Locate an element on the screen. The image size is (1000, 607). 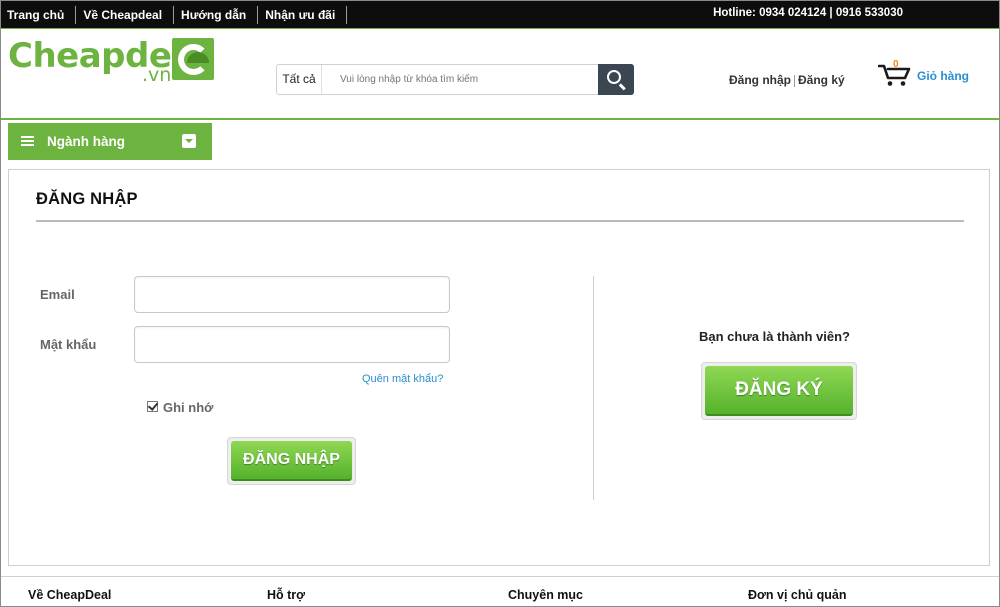
login-button-wrap: ĐĂNG NHẬP is located at coordinates (291, 461).